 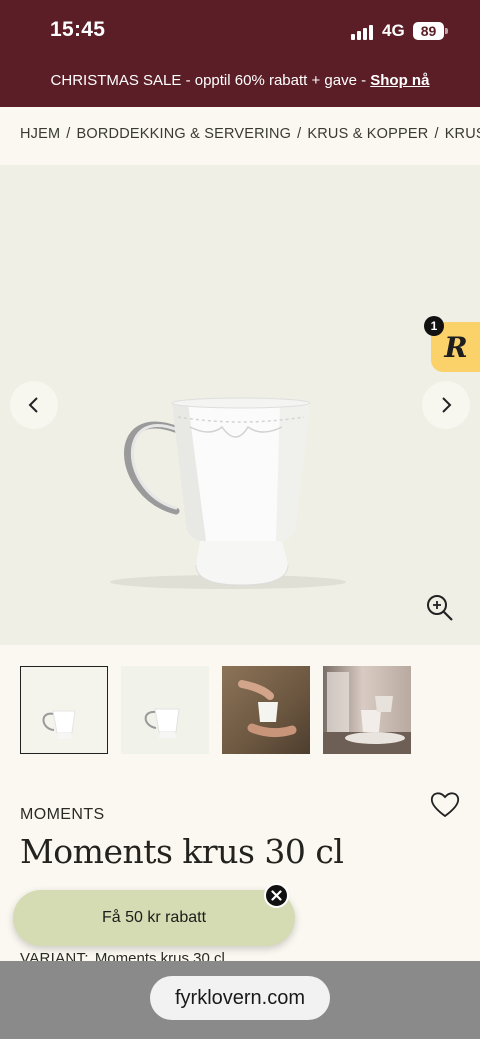 I want to click on product-brand: MOMENTS, so click(x=62, y=815).